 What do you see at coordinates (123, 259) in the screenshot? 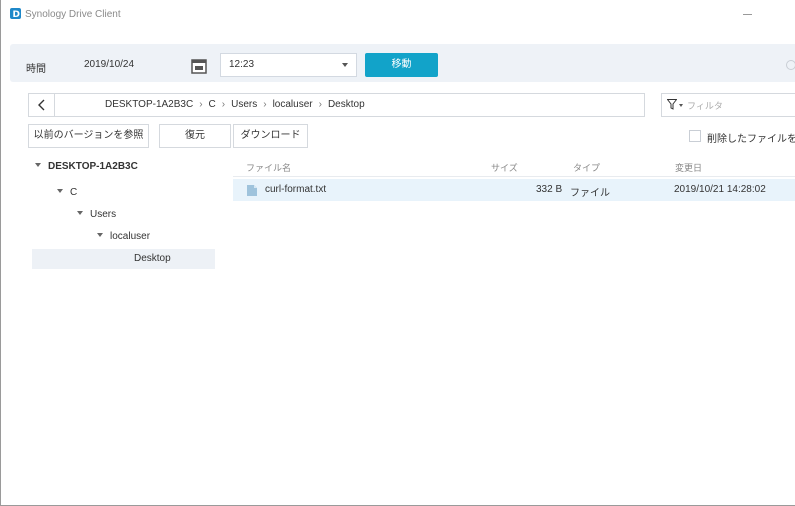
I see `tree-item-desktop: Desktop` at bounding box center [123, 259].